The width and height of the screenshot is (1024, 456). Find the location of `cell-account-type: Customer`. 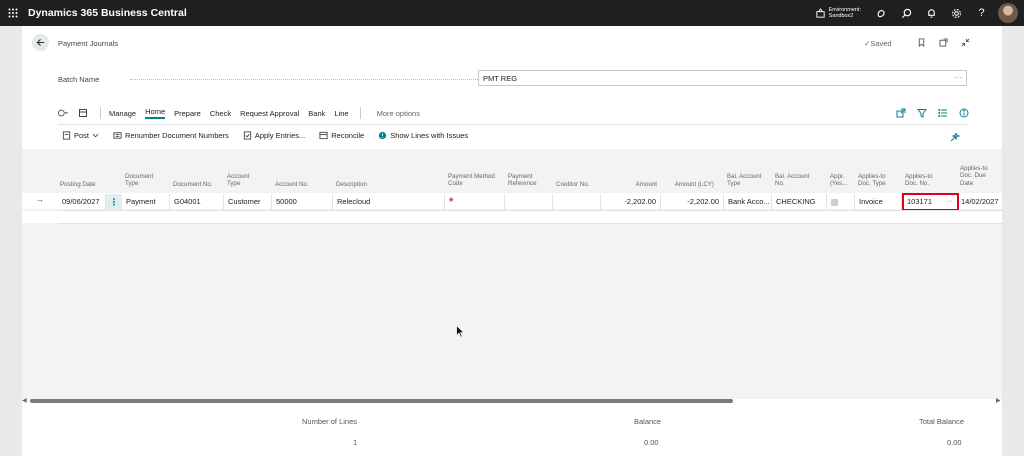

cell-account-type: Customer is located at coordinates (248, 202).